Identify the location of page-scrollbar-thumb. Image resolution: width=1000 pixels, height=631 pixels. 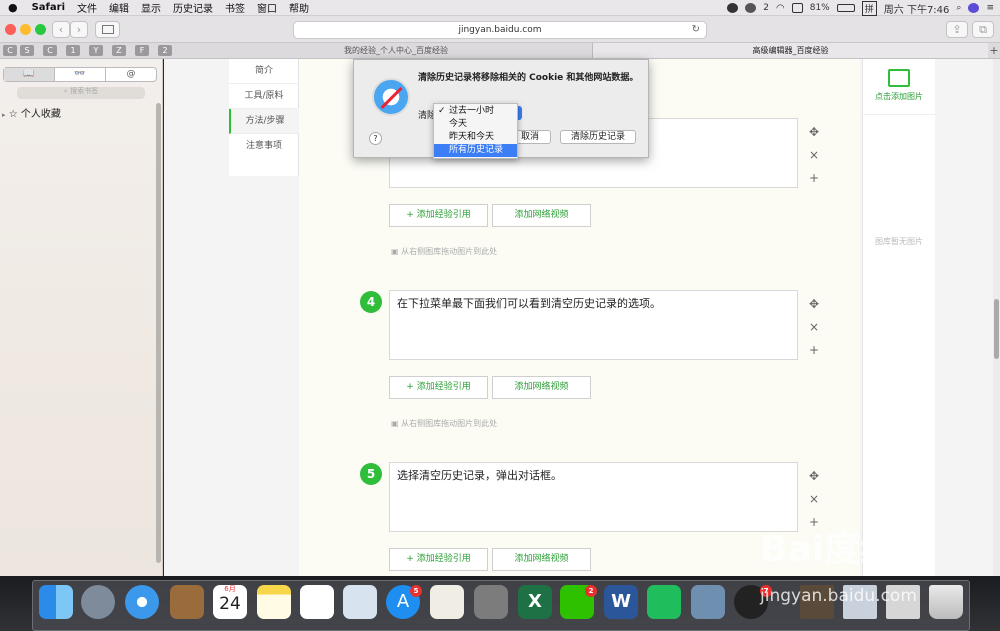
(996, 329).